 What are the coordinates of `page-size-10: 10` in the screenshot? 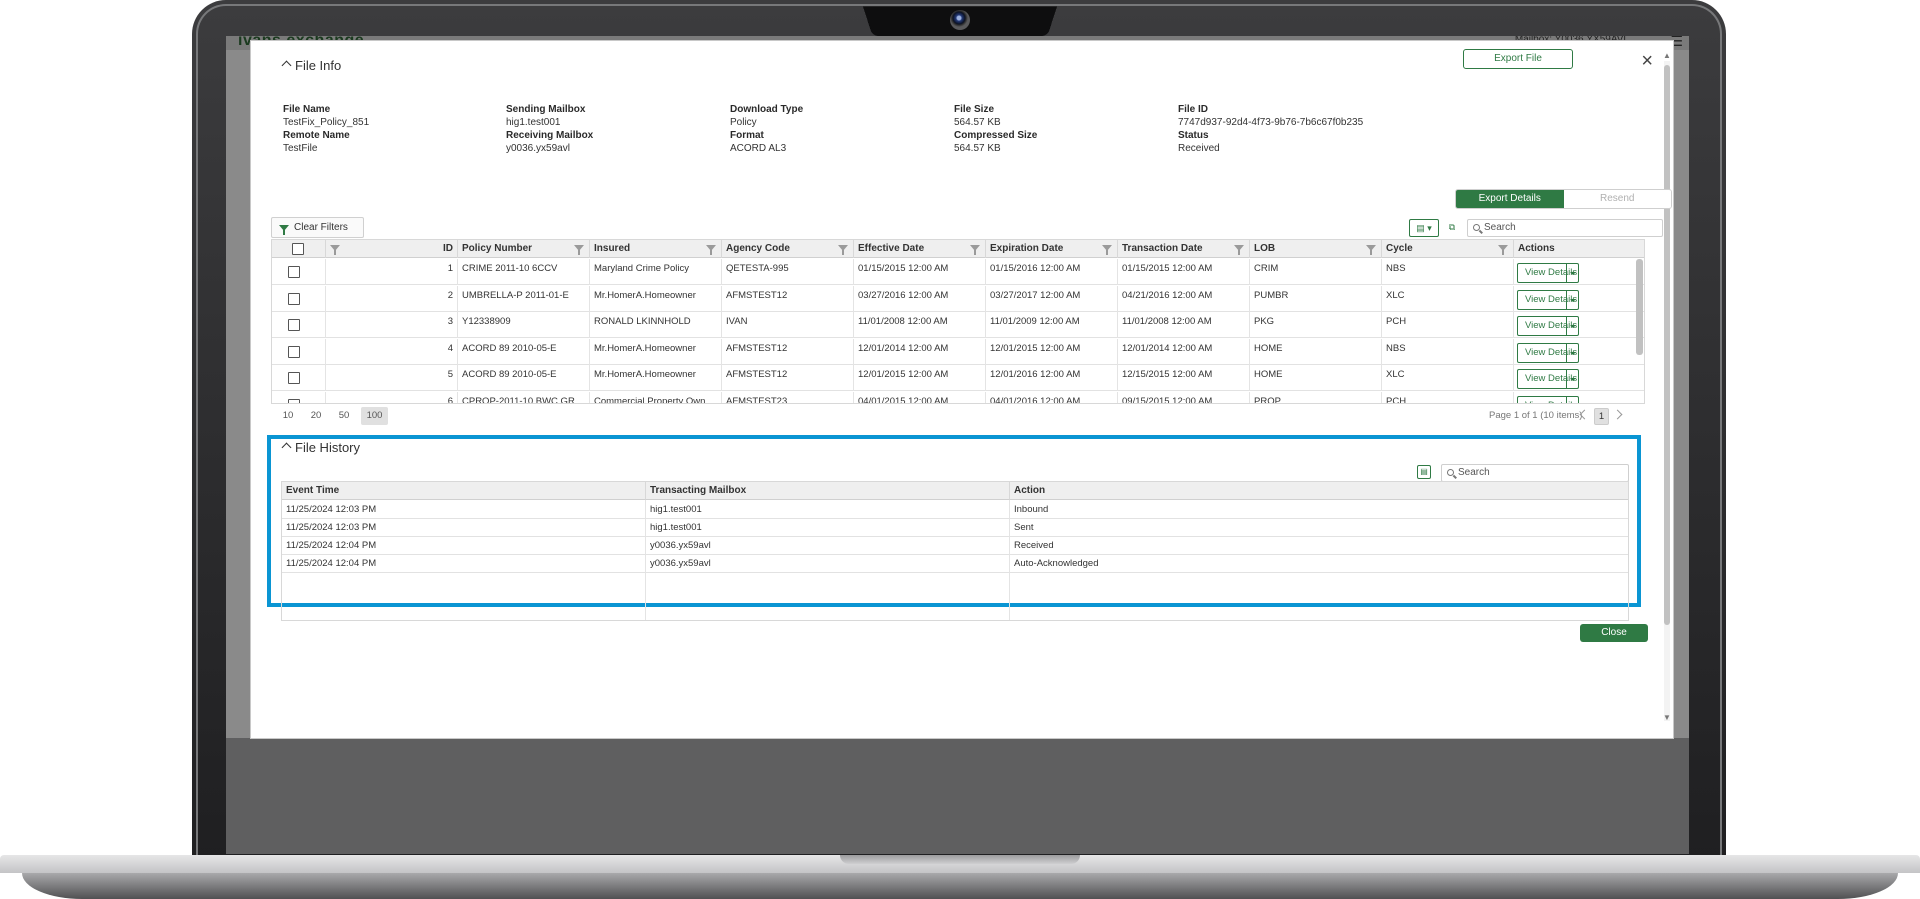 It's located at (288, 416).